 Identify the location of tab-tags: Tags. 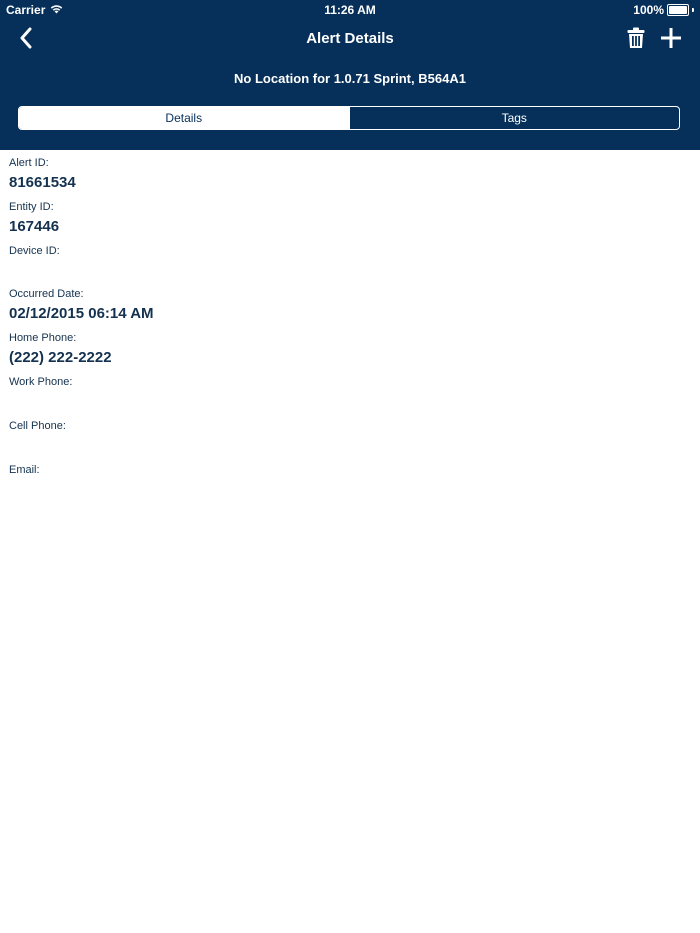
(514, 118).